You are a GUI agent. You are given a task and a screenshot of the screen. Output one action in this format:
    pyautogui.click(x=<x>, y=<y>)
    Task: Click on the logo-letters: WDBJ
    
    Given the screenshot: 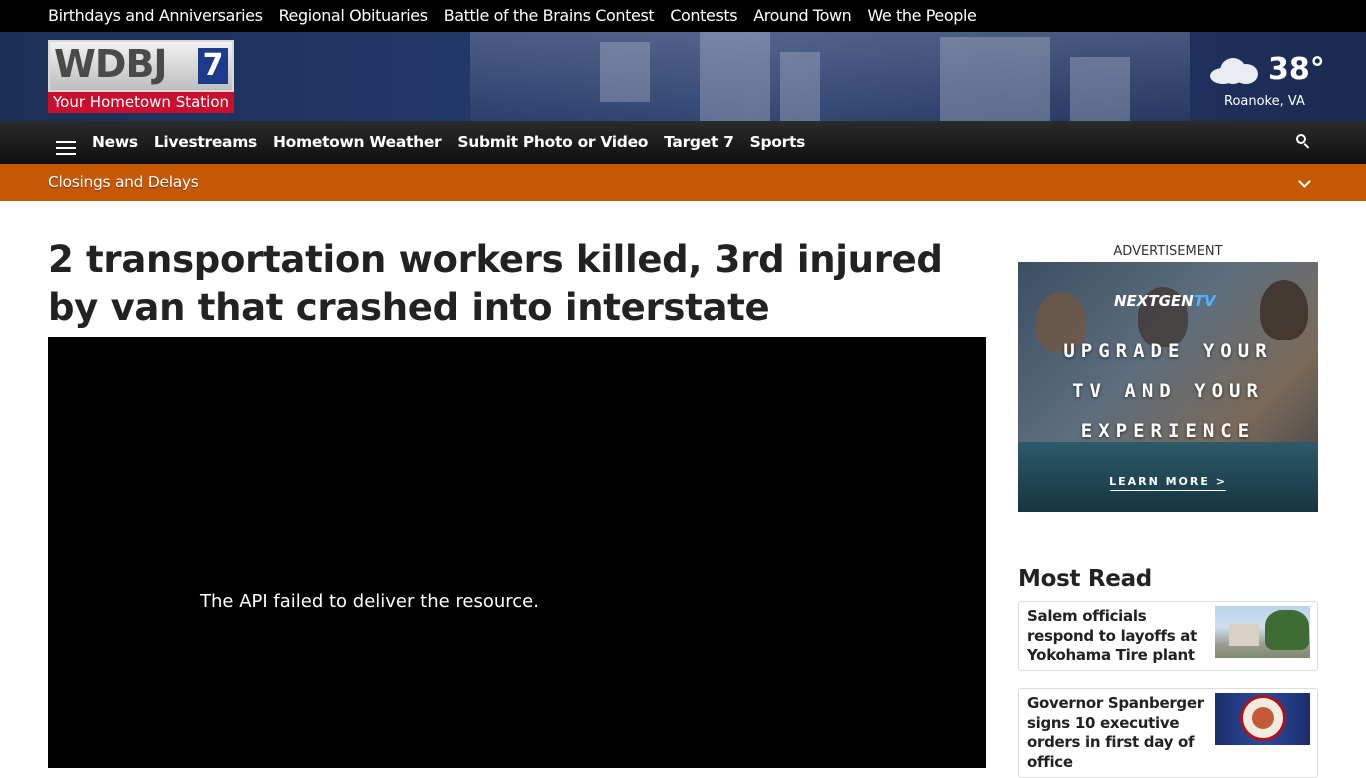 What is the action you would take?
    pyautogui.click(x=111, y=64)
    